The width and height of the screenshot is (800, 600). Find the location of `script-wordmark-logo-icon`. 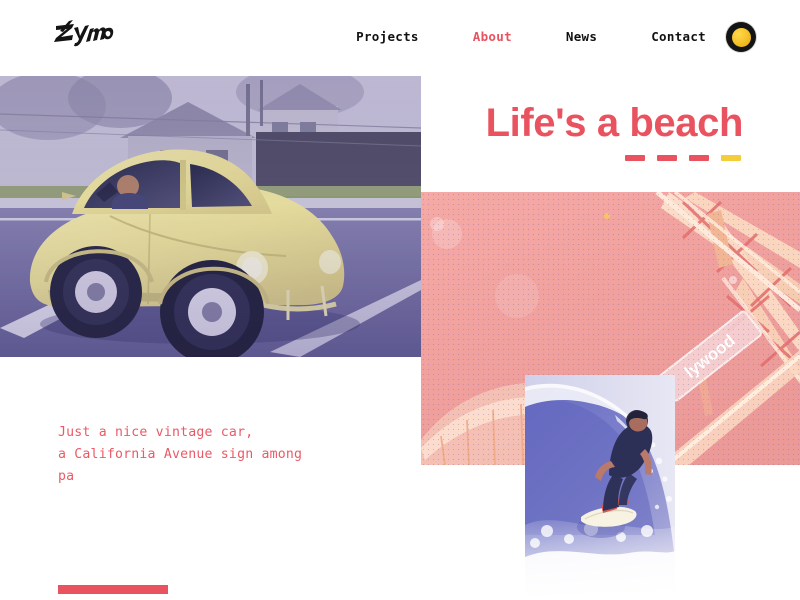

script-wordmark-logo-icon is located at coordinates (84, 33).